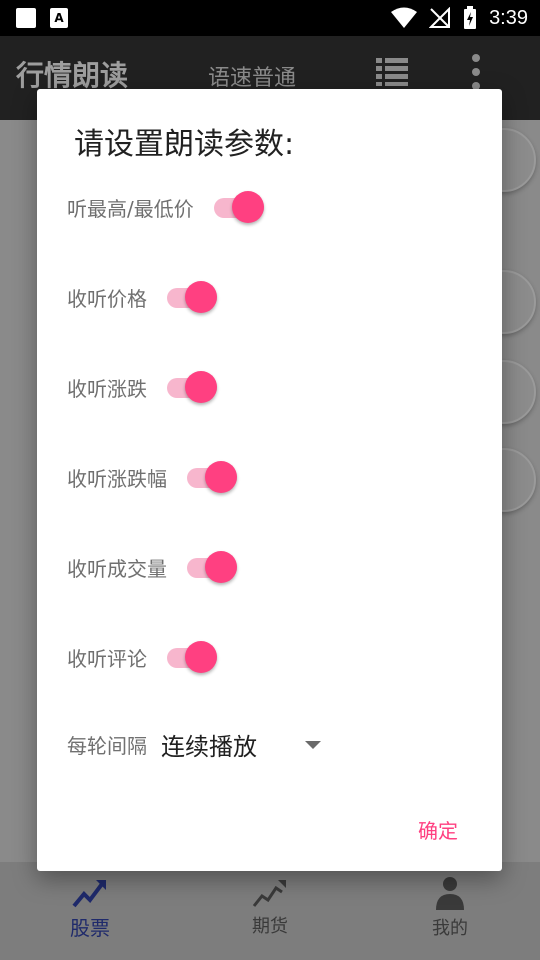  Describe the element at coordinates (107, 746) in the screenshot. I see `interval-label: 每轮间隔` at that location.